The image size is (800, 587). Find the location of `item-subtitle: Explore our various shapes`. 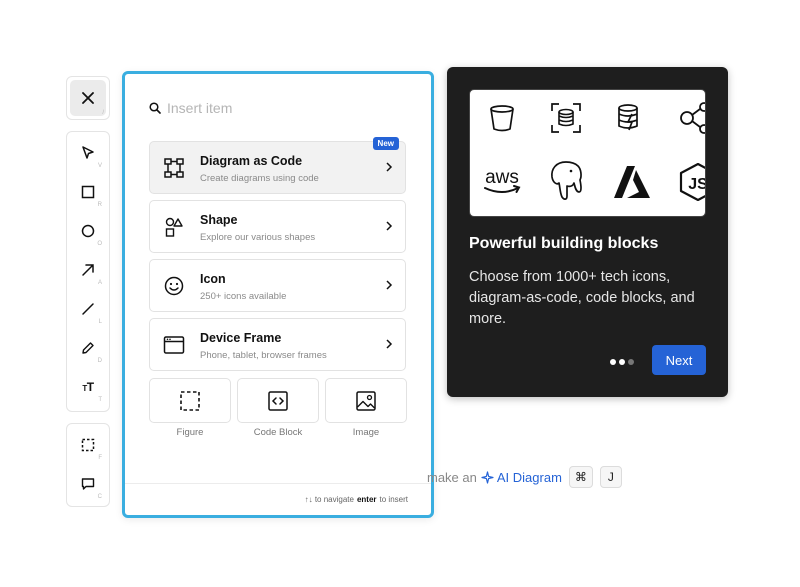

item-subtitle: Explore our various shapes is located at coordinates (258, 237).